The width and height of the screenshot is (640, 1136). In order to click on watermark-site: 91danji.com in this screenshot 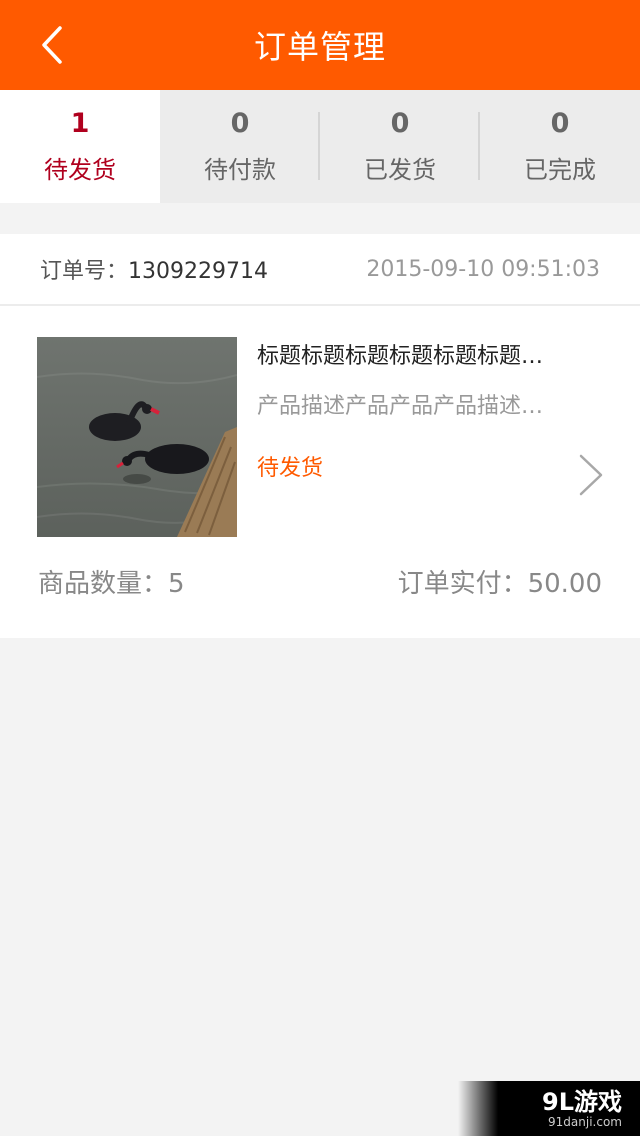, I will do `click(585, 1121)`.